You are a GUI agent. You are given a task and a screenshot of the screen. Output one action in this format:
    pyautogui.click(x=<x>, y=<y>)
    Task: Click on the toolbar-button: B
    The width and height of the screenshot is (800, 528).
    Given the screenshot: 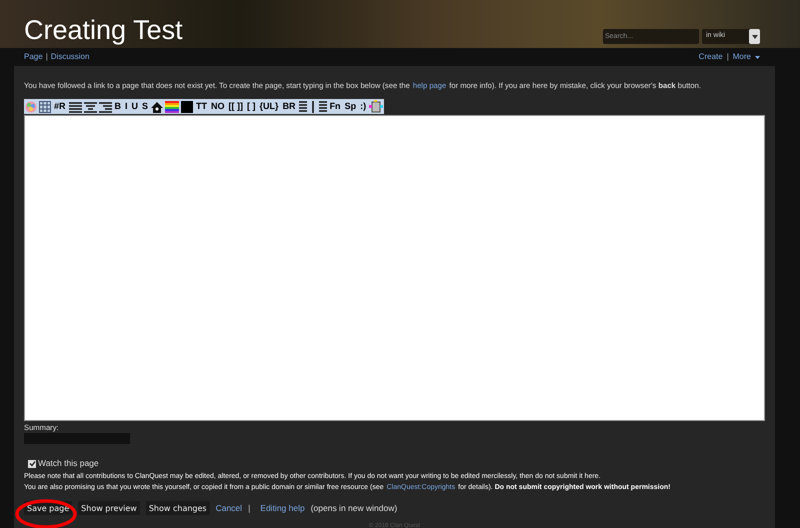 What is the action you would take?
    pyautogui.click(x=118, y=106)
    